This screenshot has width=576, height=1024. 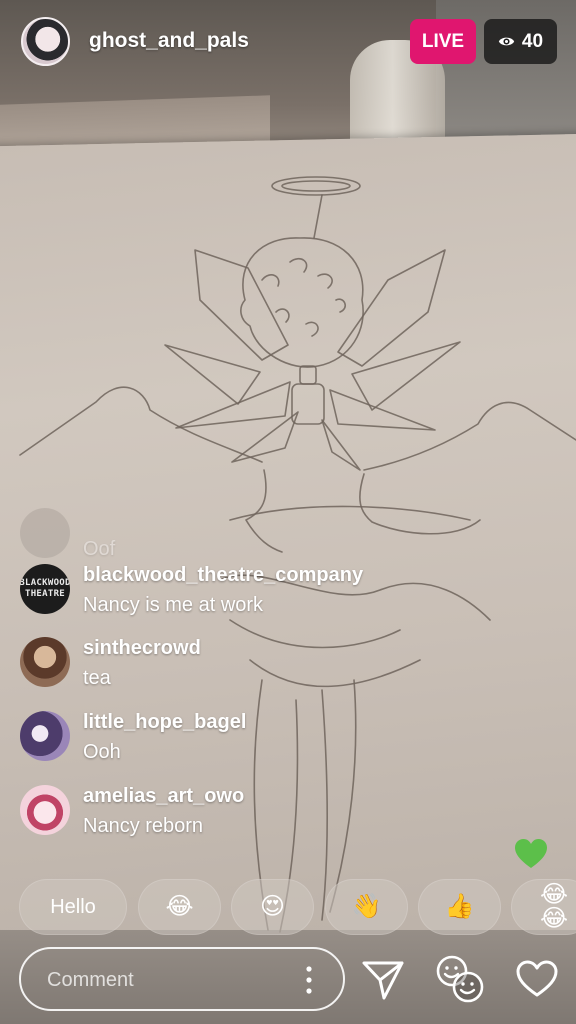 What do you see at coordinates (554, 906) in the screenshot?
I see `double-joy-emoji: 😂😂` at bounding box center [554, 906].